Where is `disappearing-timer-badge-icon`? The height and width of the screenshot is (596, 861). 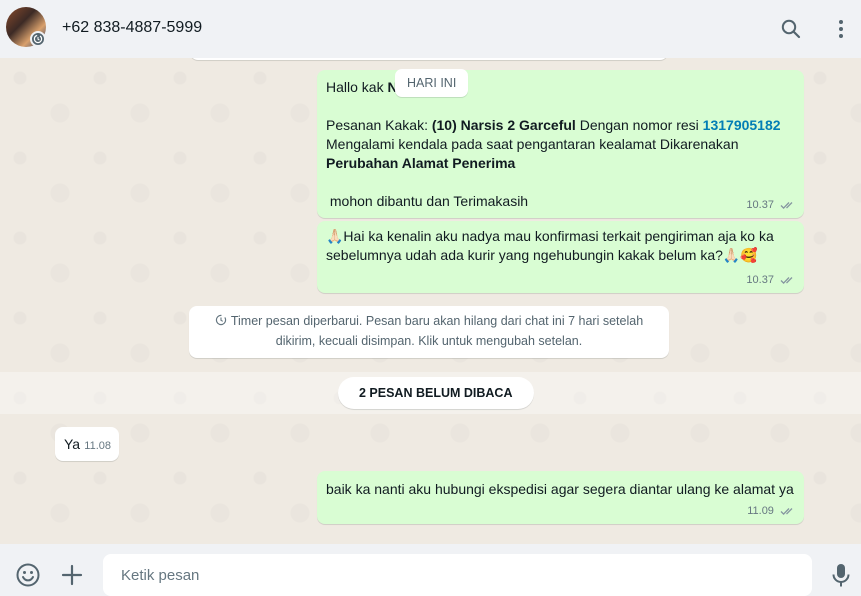 disappearing-timer-badge-icon is located at coordinates (38, 39).